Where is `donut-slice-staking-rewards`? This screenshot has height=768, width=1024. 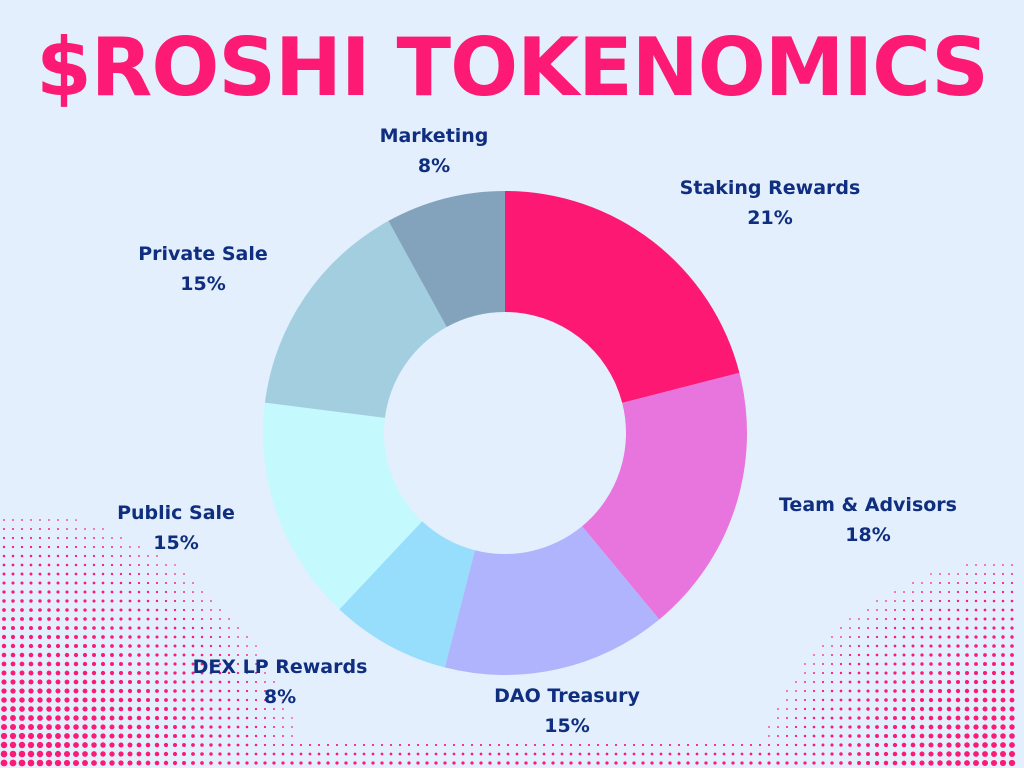
donut-slice-staking-rewards is located at coordinates (622, 297).